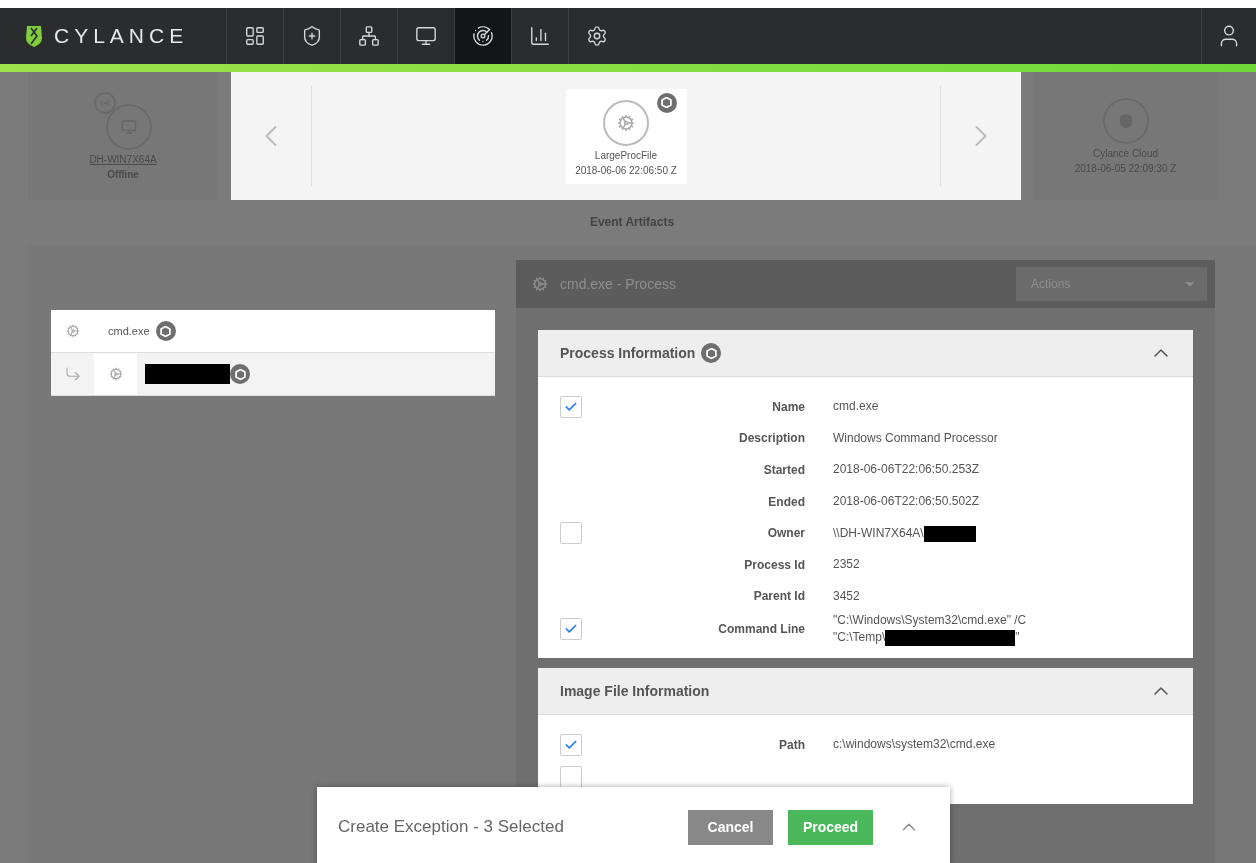 This screenshot has height=863, width=1256. What do you see at coordinates (847, 596) in the screenshot?
I see `field-value: 3452` at bounding box center [847, 596].